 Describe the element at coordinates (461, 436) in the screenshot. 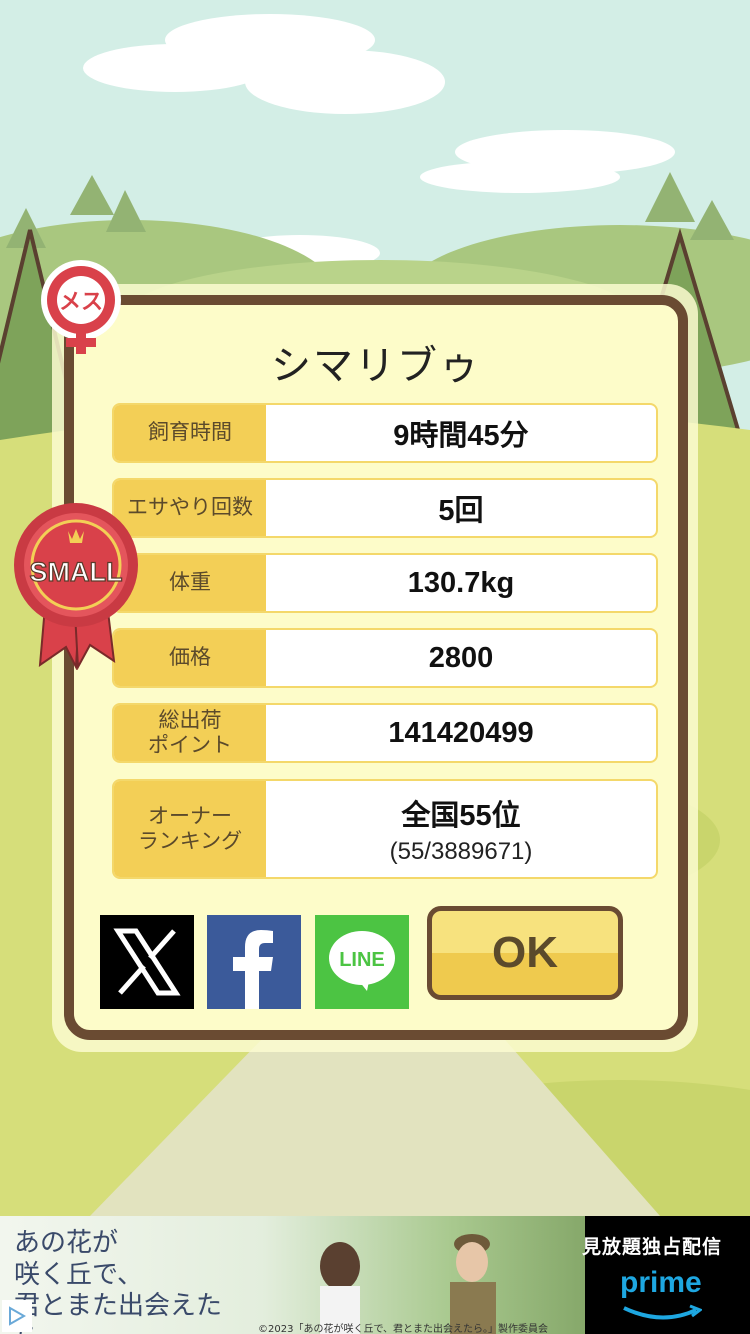

I see `stat-value: 9時間45分` at that location.